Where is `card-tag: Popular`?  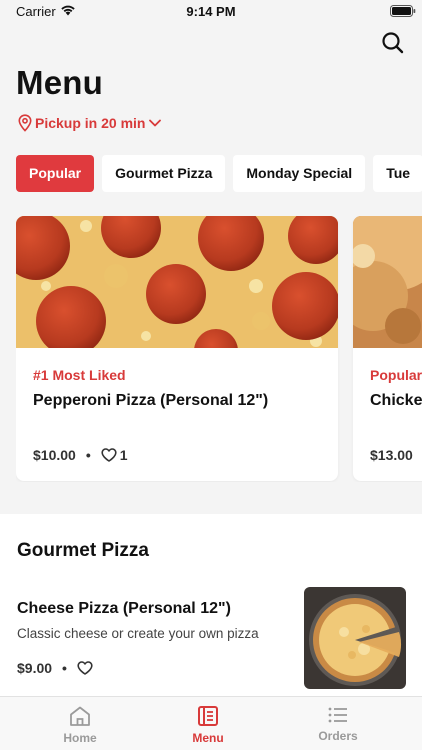 card-tag: Popular is located at coordinates (396, 375).